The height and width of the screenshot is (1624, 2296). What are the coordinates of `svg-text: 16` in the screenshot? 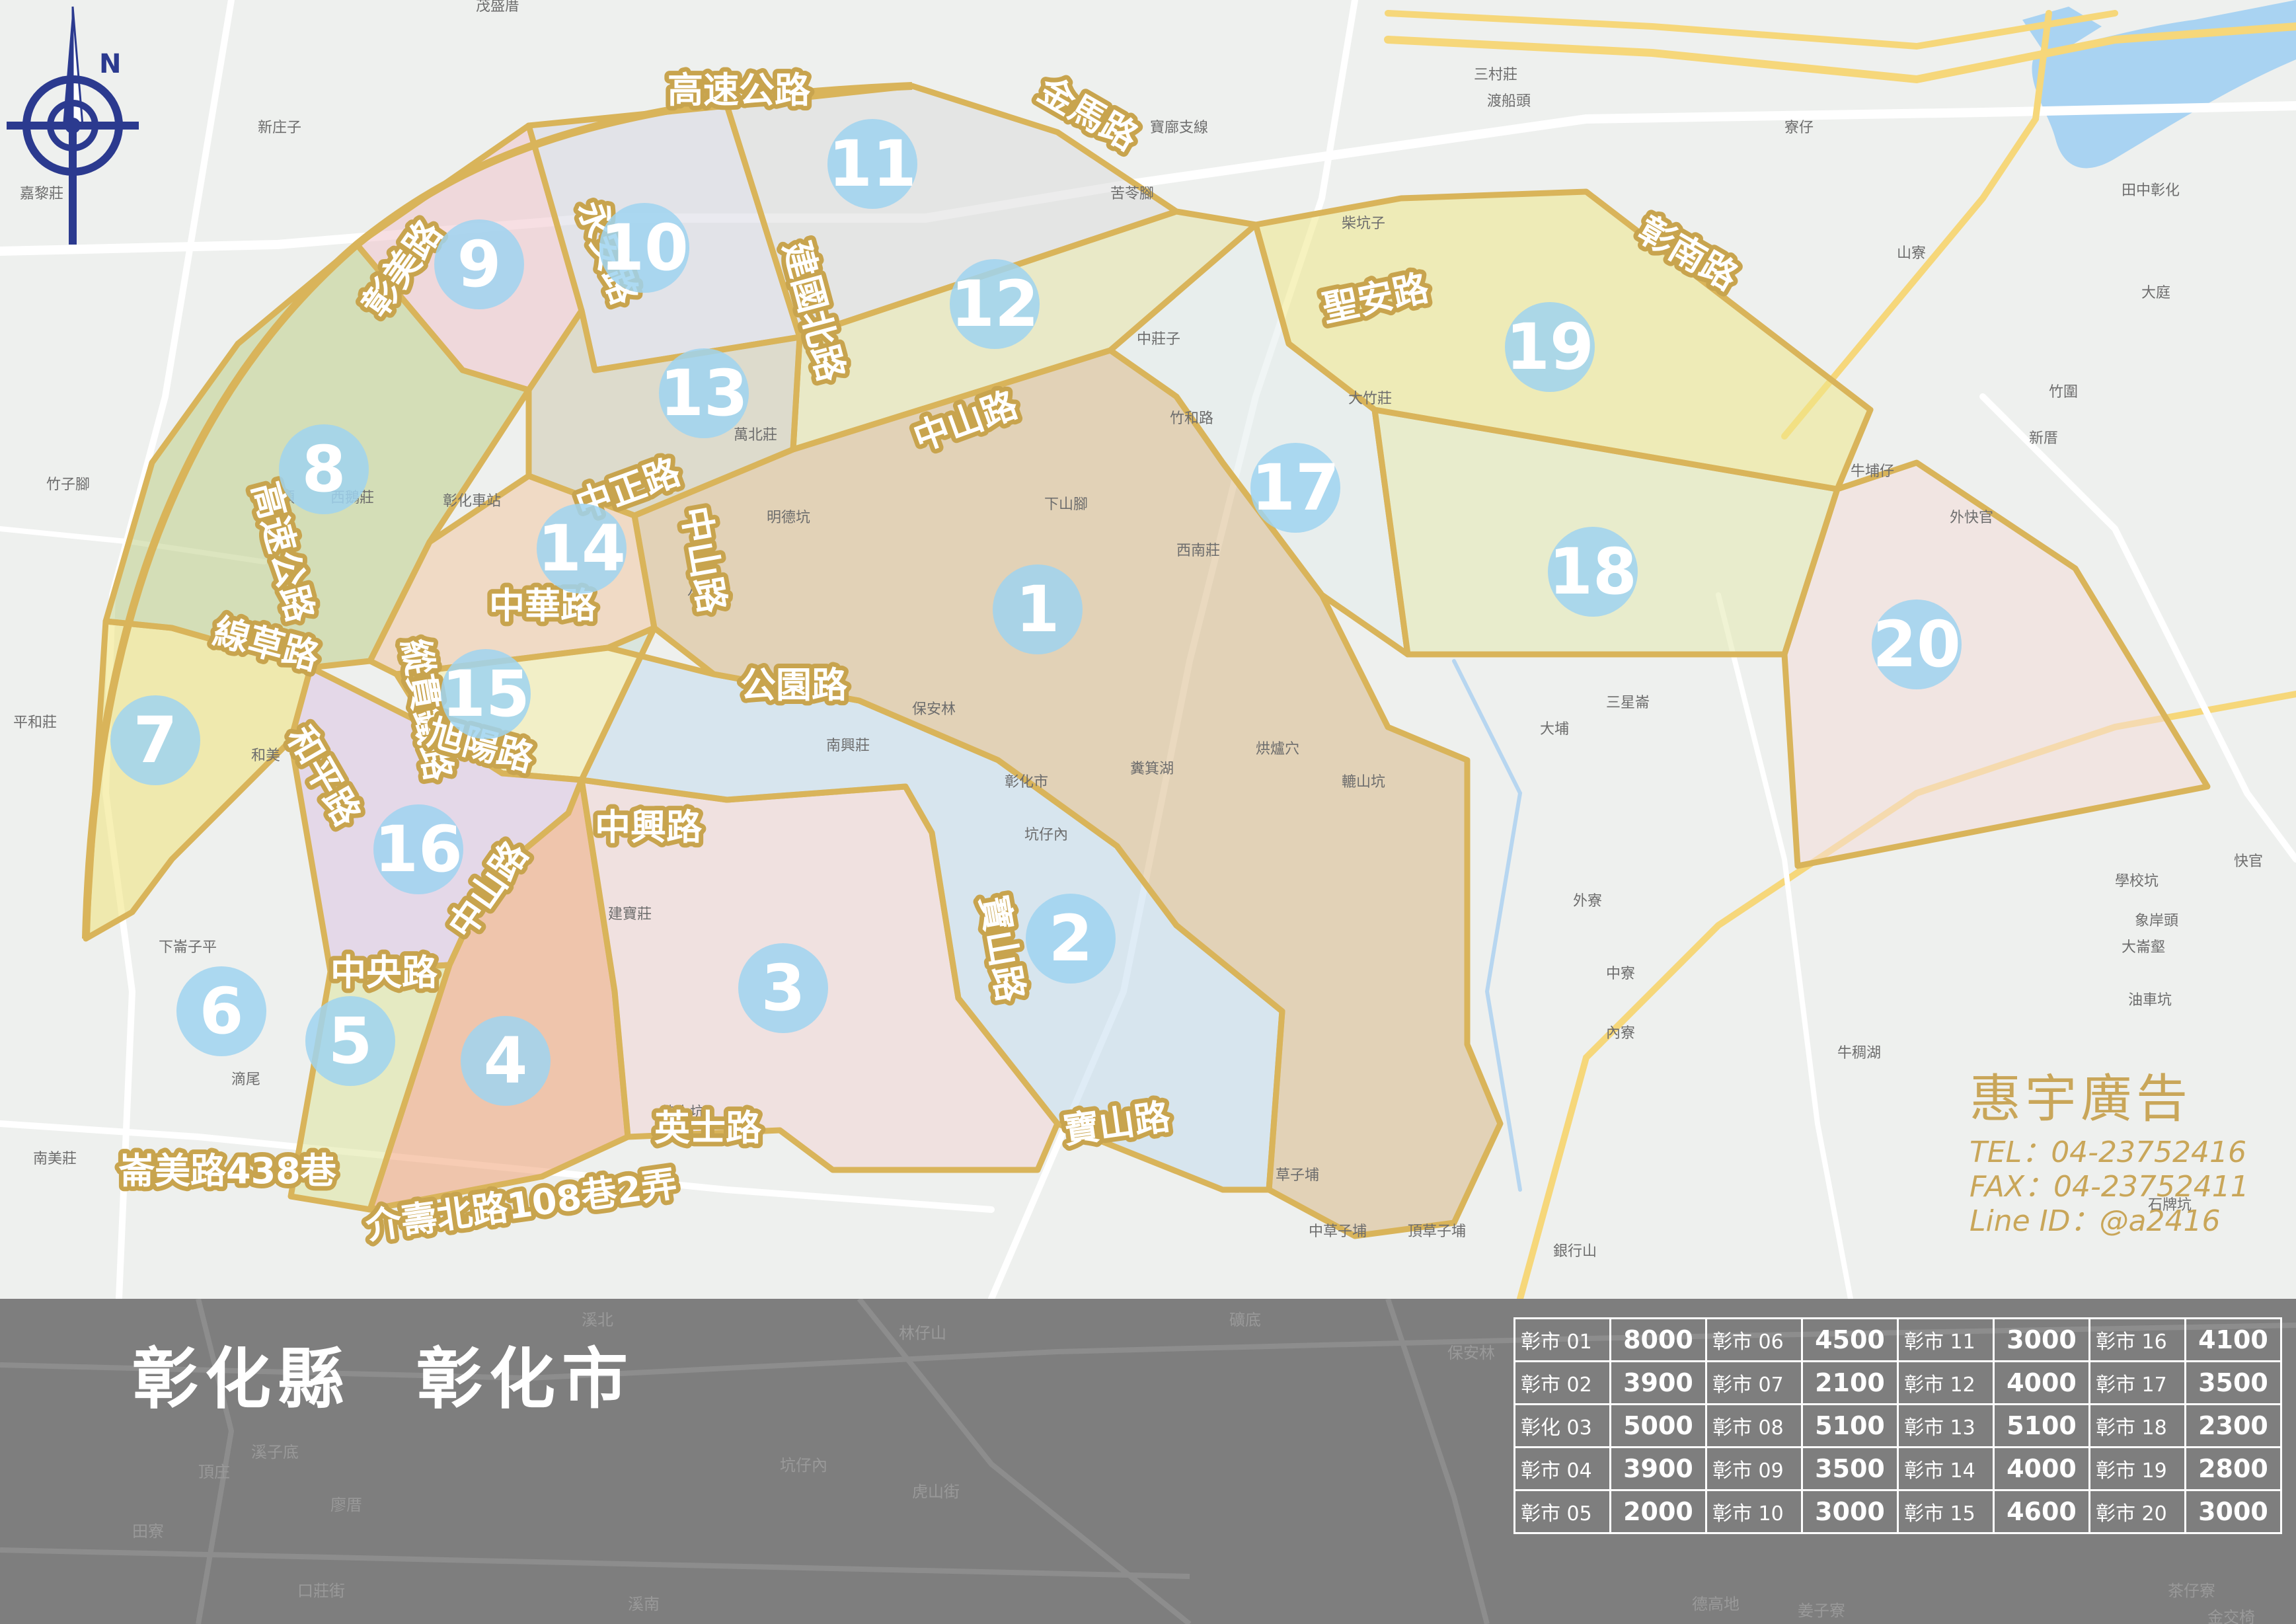 It's located at (418, 849).